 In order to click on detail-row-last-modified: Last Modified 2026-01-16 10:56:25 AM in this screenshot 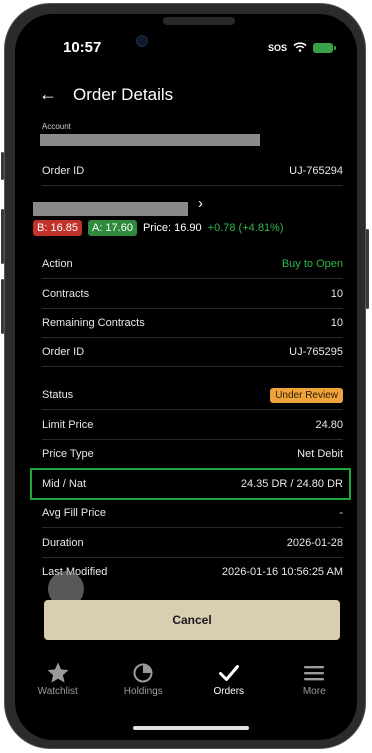, I will do `click(192, 572)`.